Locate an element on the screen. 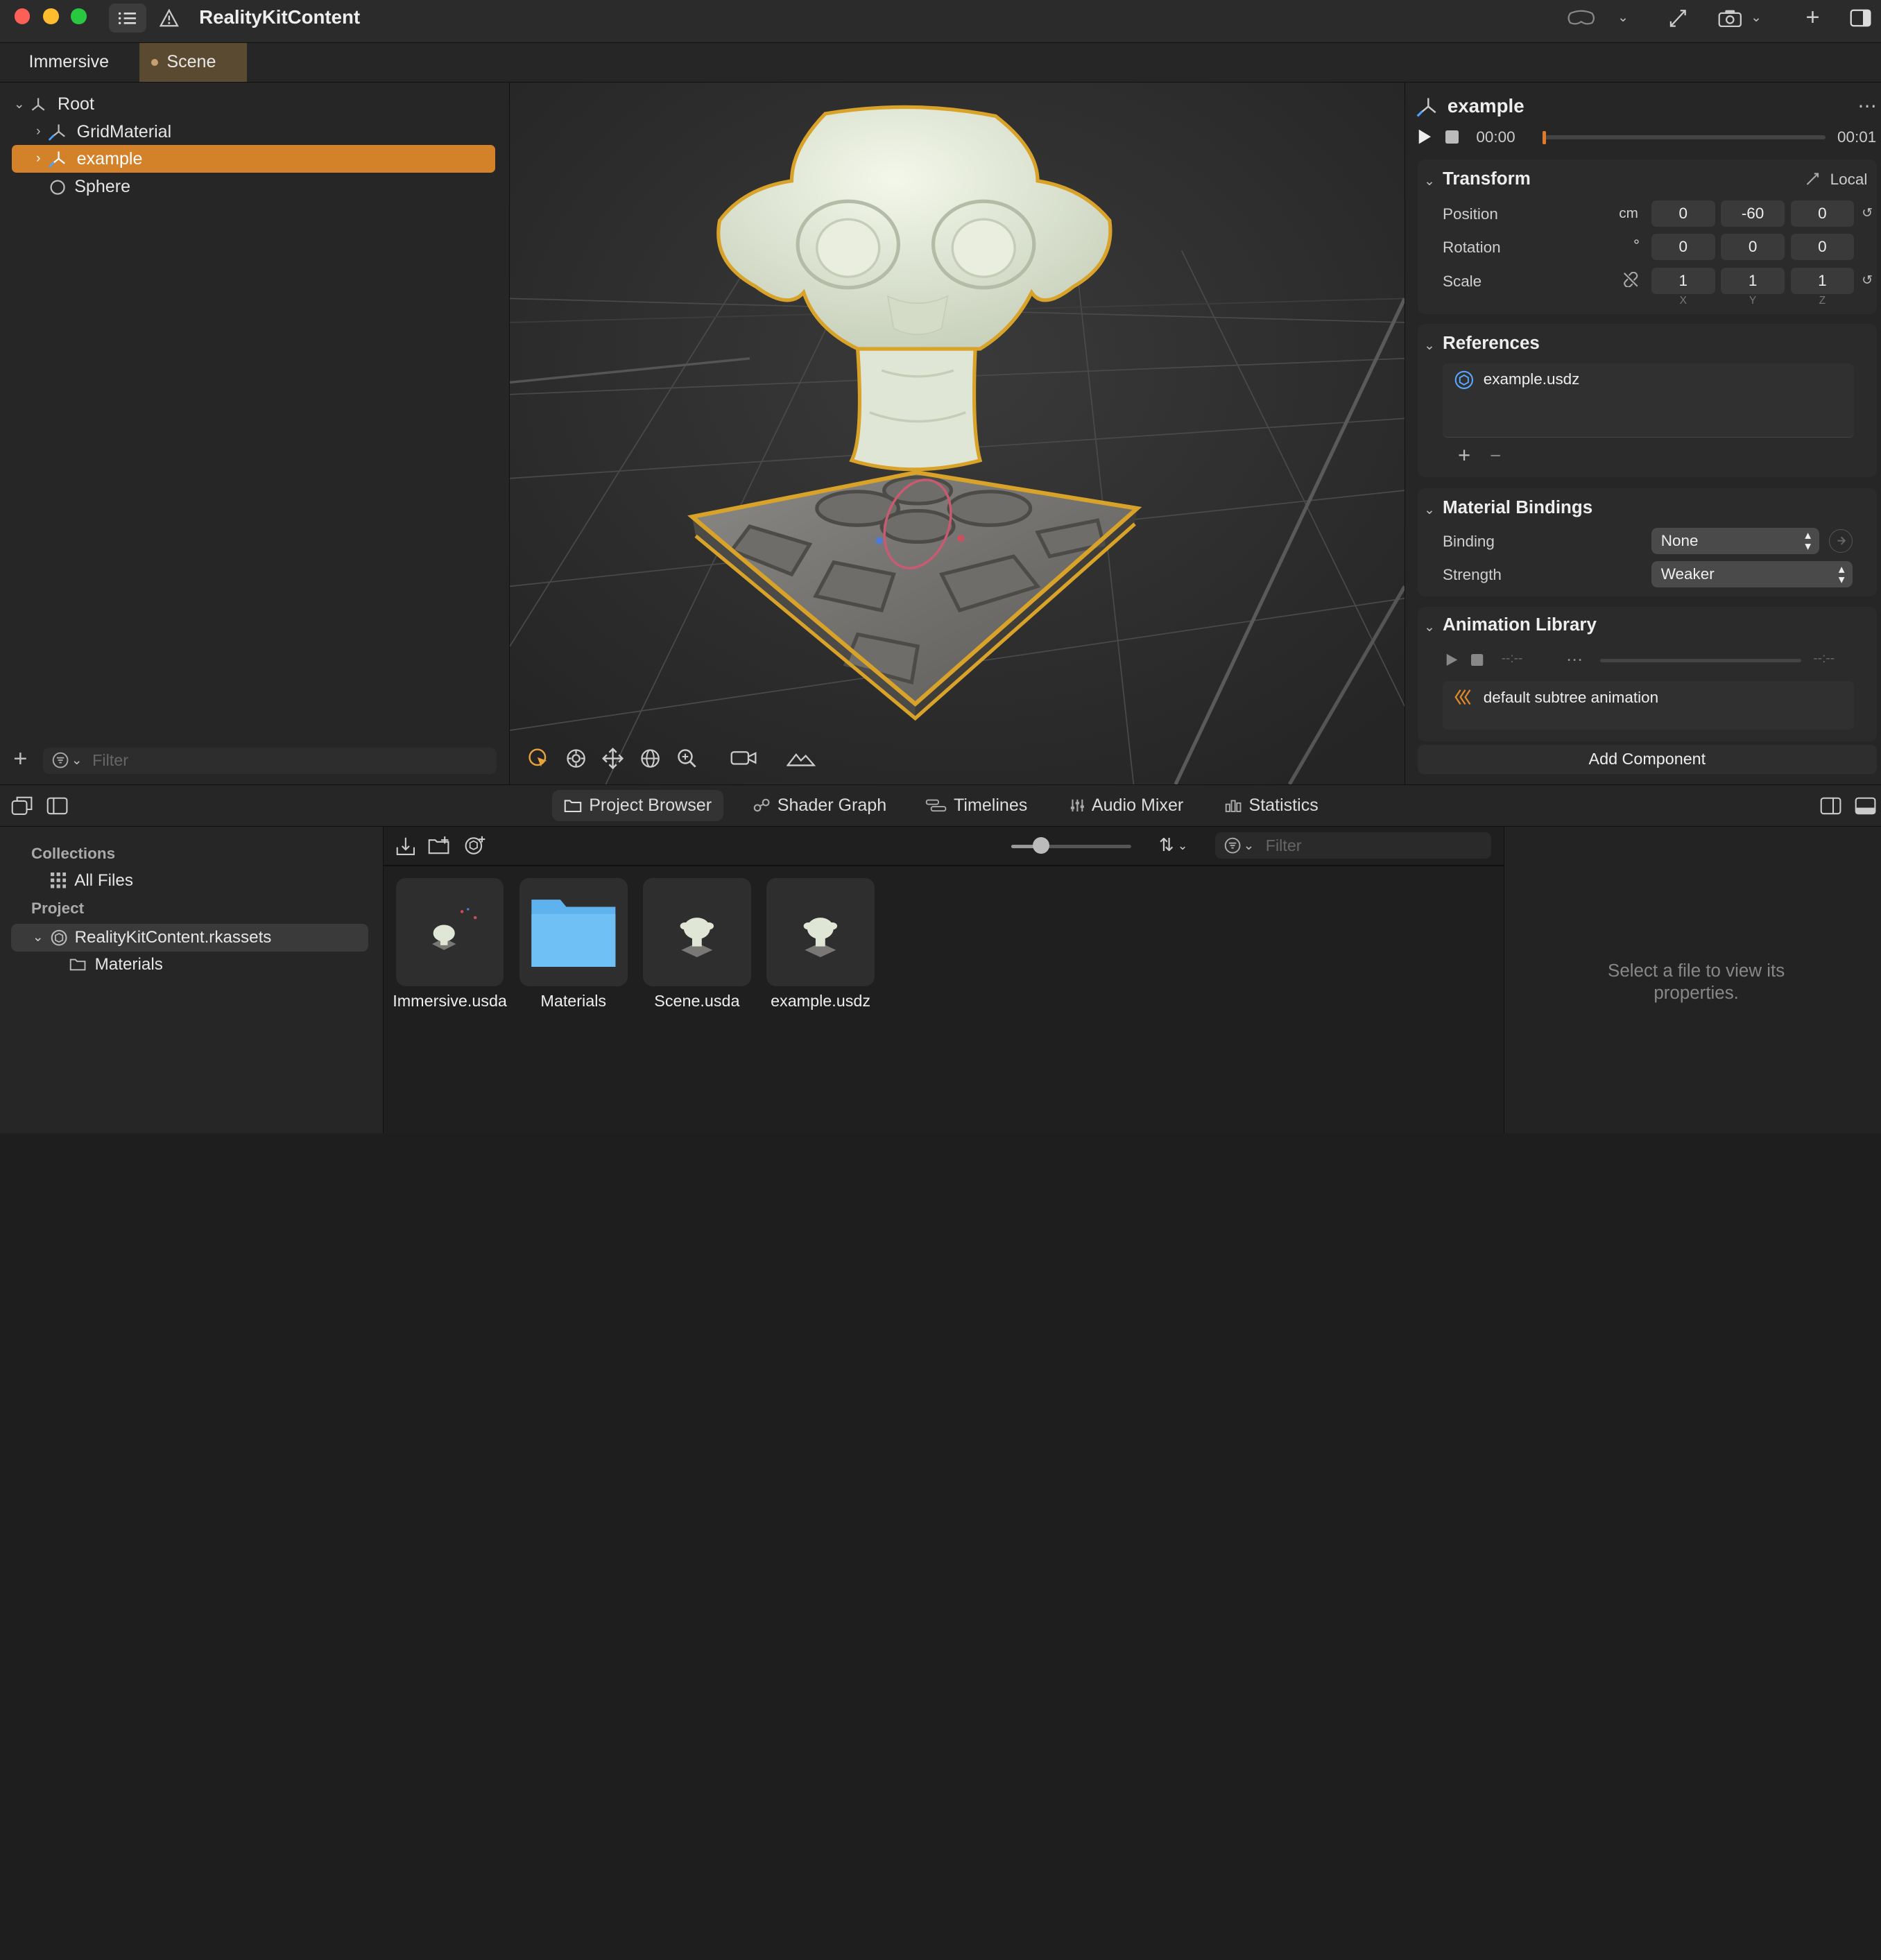  animation-stop-icon is located at coordinates (1477, 660).